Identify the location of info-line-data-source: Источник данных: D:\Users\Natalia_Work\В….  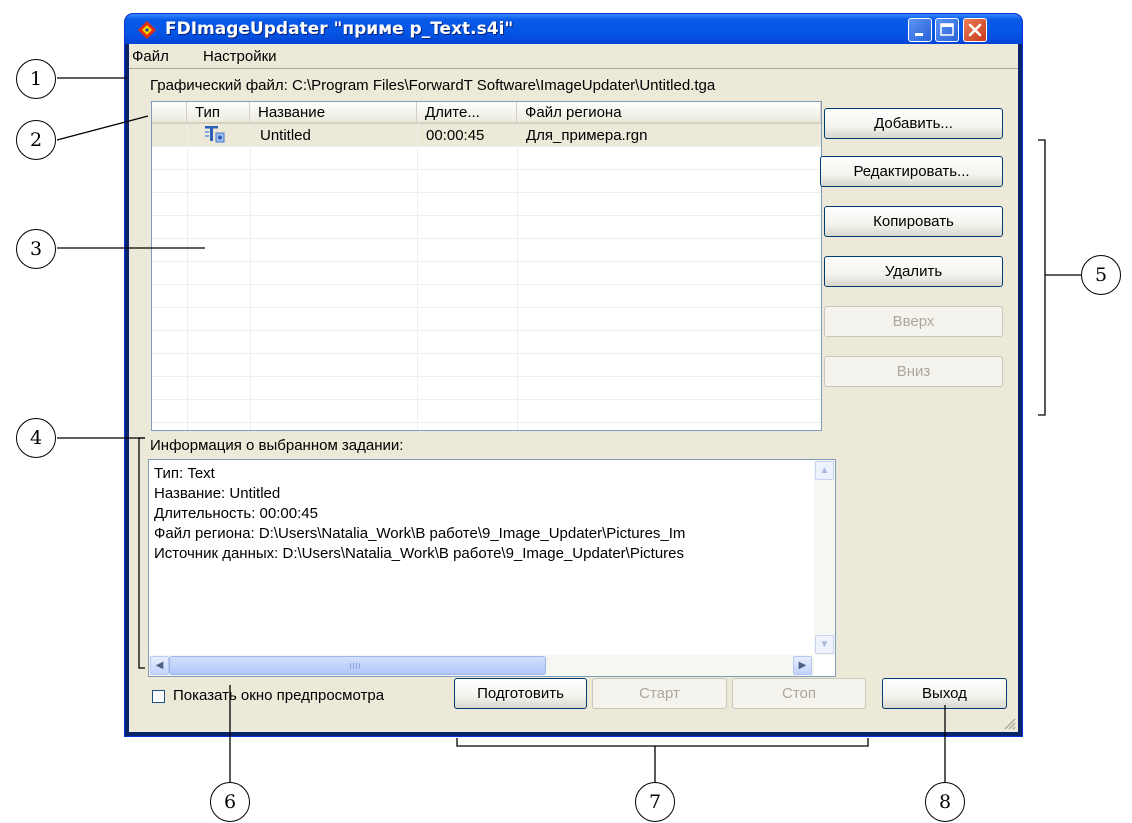
(419, 553).